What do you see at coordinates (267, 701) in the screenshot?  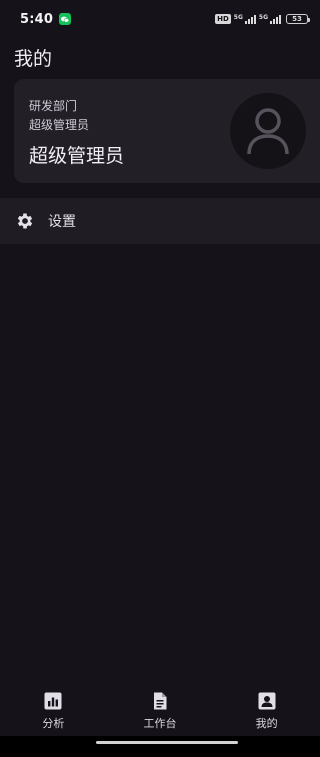 I see `contact-icon` at bounding box center [267, 701].